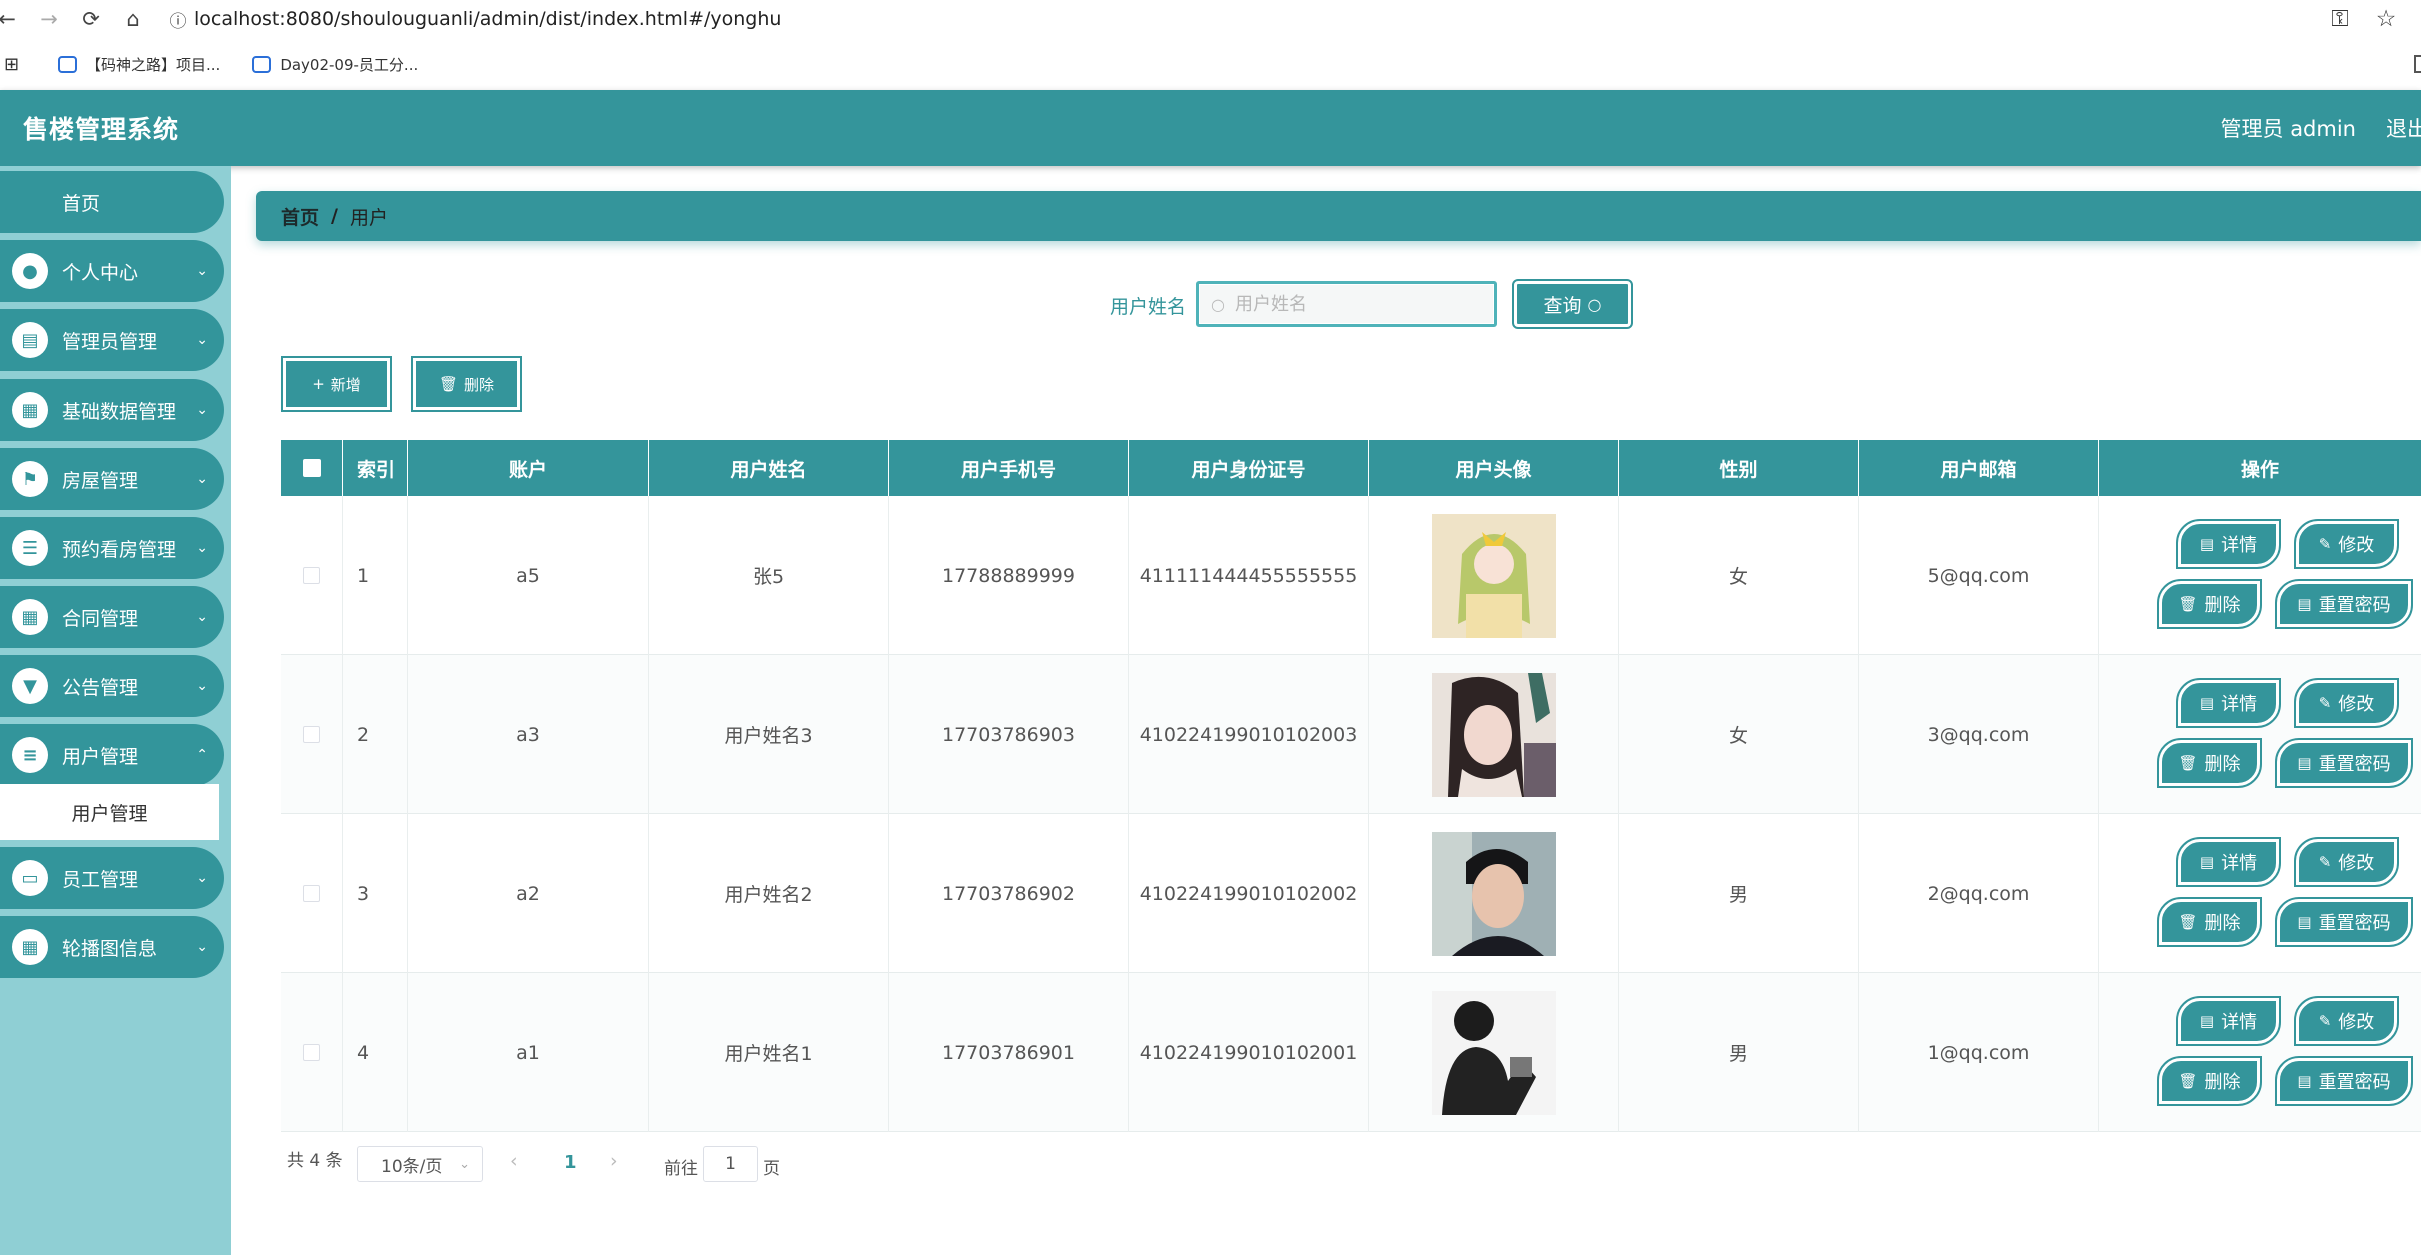 The height and width of the screenshot is (1255, 2421). What do you see at coordinates (2403, 128) in the screenshot?
I see `logout-button: 退出` at bounding box center [2403, 128].